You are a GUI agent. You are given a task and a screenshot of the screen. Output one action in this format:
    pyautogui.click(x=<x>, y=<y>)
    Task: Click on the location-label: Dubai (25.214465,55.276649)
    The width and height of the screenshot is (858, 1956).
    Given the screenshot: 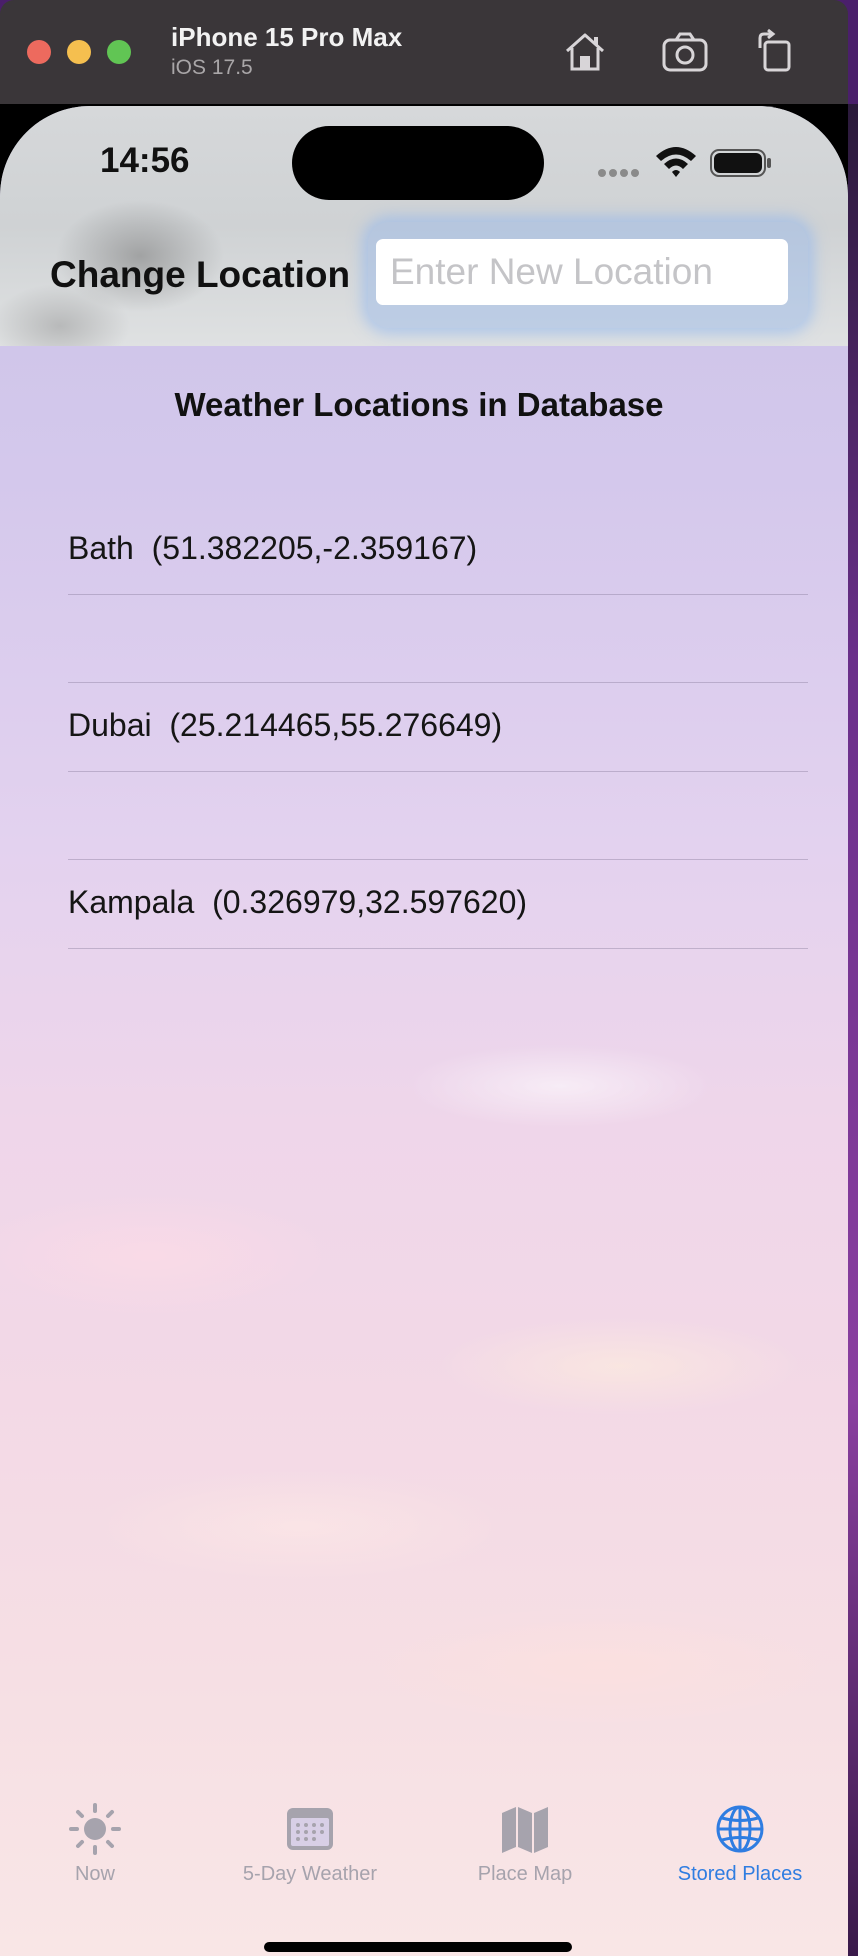 What is the action you would take?
    pyautogui.click(x=285, y=725)
    